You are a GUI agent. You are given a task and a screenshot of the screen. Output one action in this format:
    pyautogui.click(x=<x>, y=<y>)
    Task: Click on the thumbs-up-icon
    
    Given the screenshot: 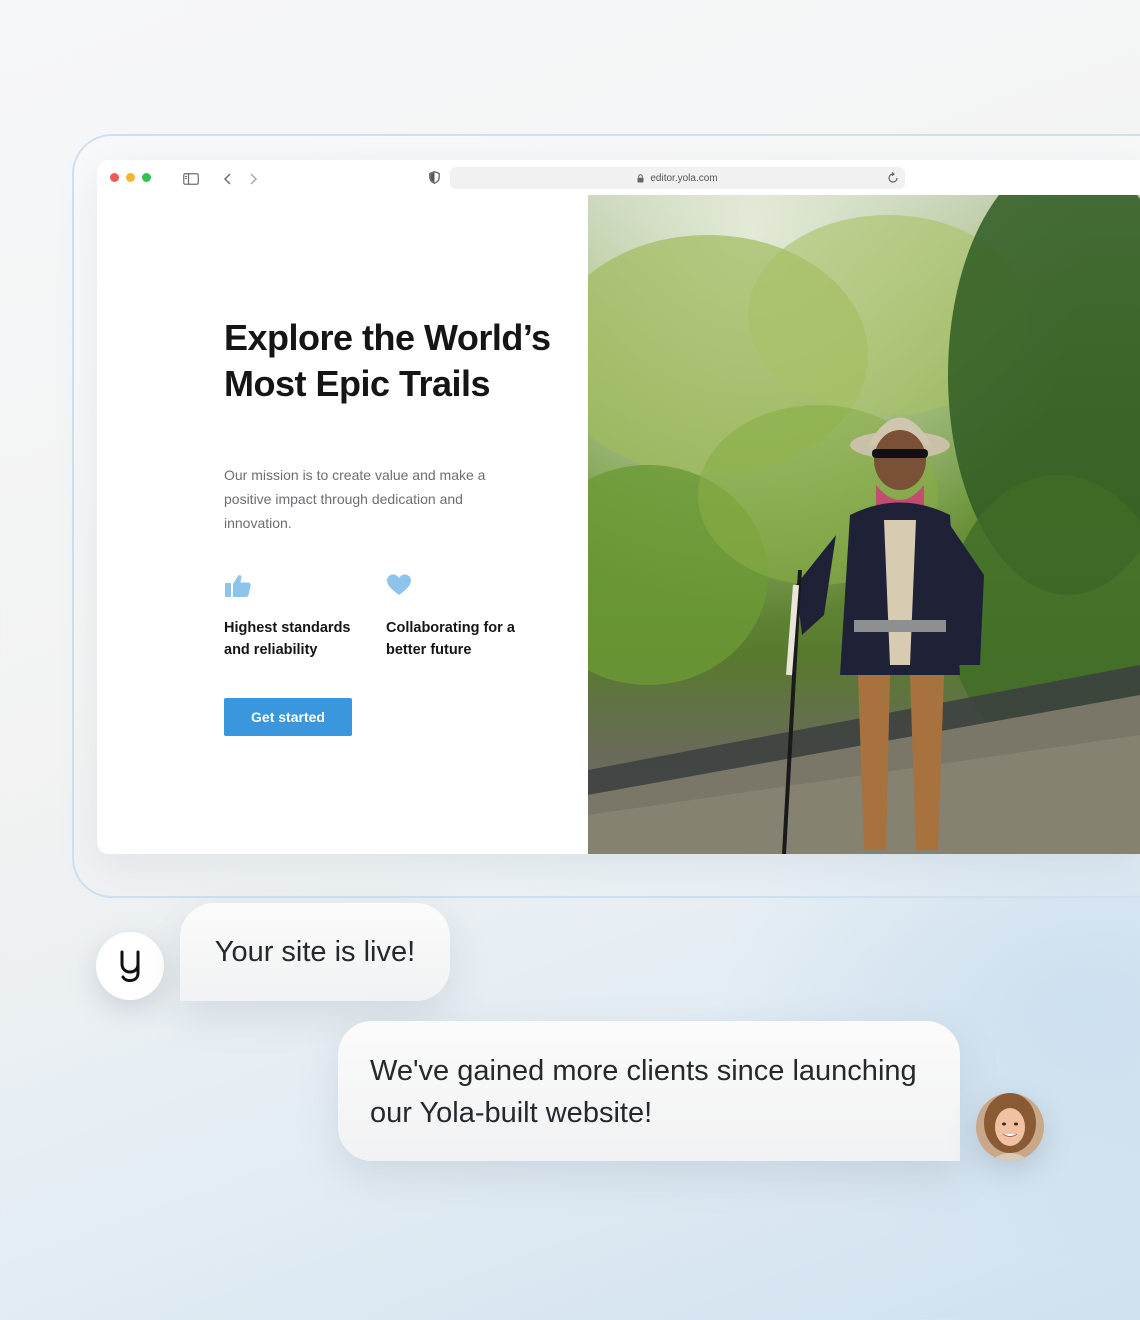 What is the action you would take?
    pyautogui.click(x=299, y=588)
    